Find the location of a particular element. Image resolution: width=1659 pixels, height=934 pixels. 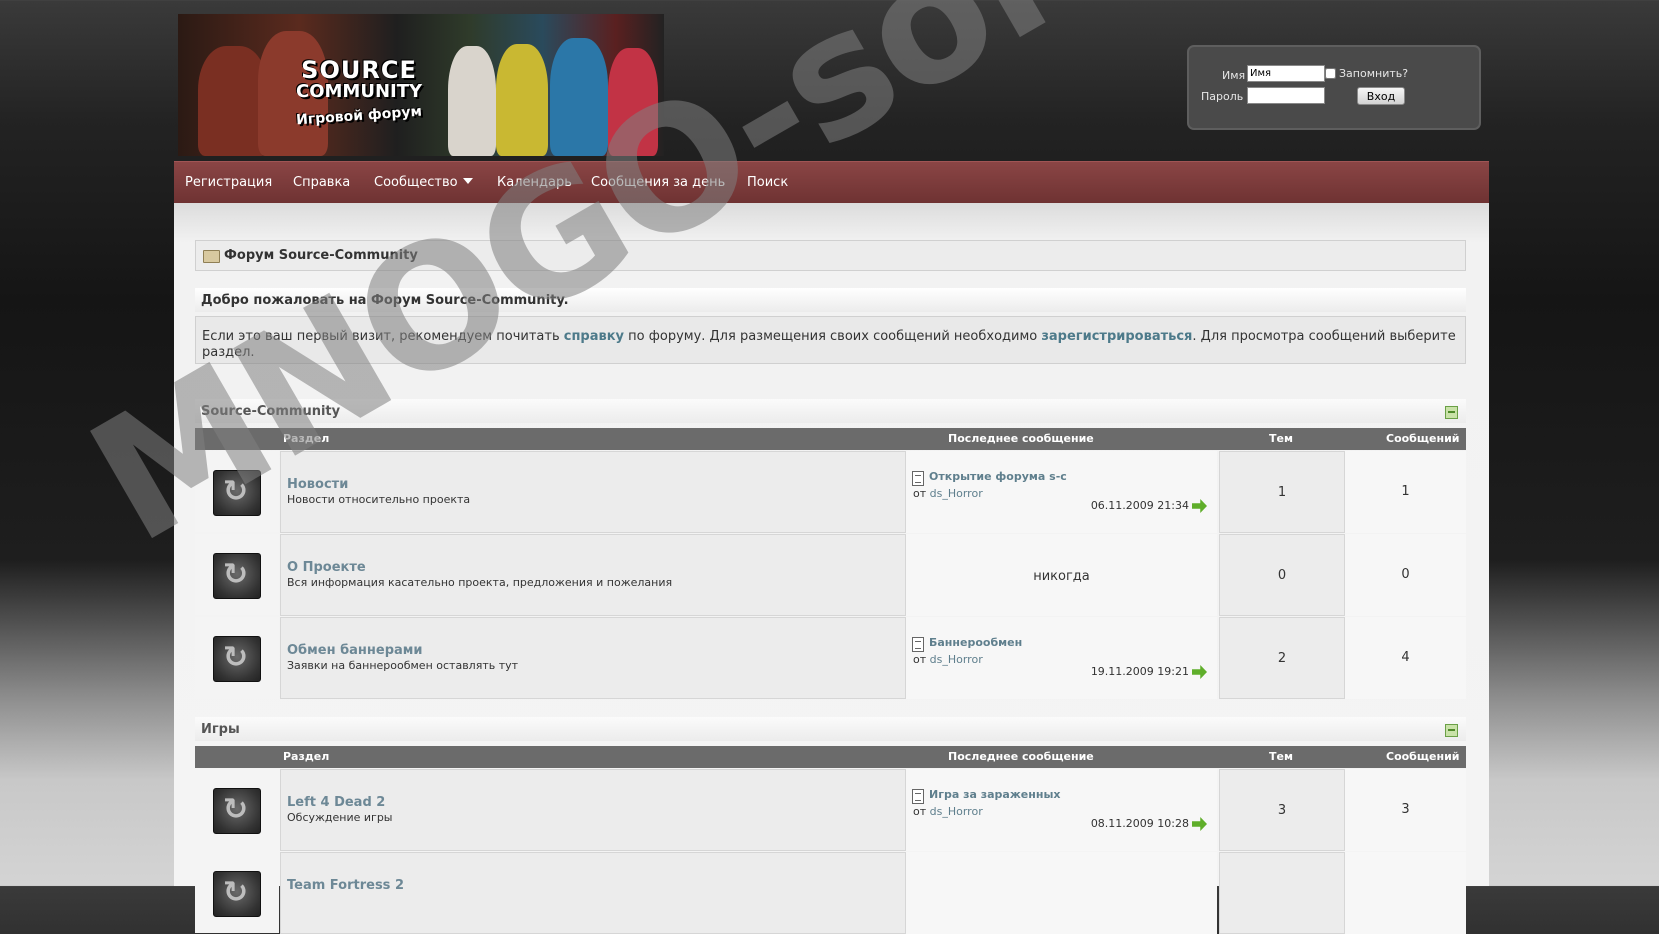

posts-count: 0 is located at coordinates (1405, 574).